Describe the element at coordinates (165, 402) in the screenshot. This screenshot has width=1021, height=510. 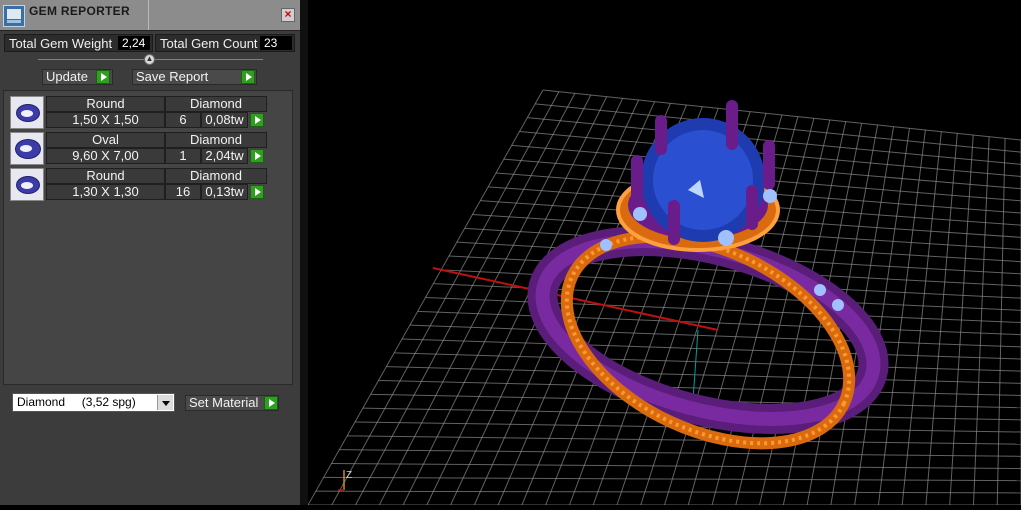
I see `chevron-down-icon` at that location.